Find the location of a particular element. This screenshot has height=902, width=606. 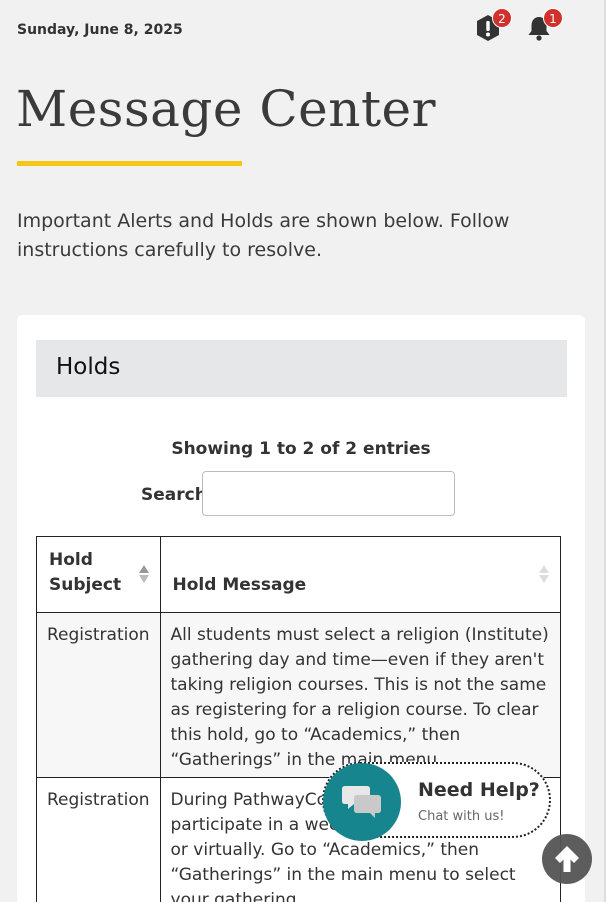

column-header-hold-subject: Hold Subject is located at coordinates (98, 574).